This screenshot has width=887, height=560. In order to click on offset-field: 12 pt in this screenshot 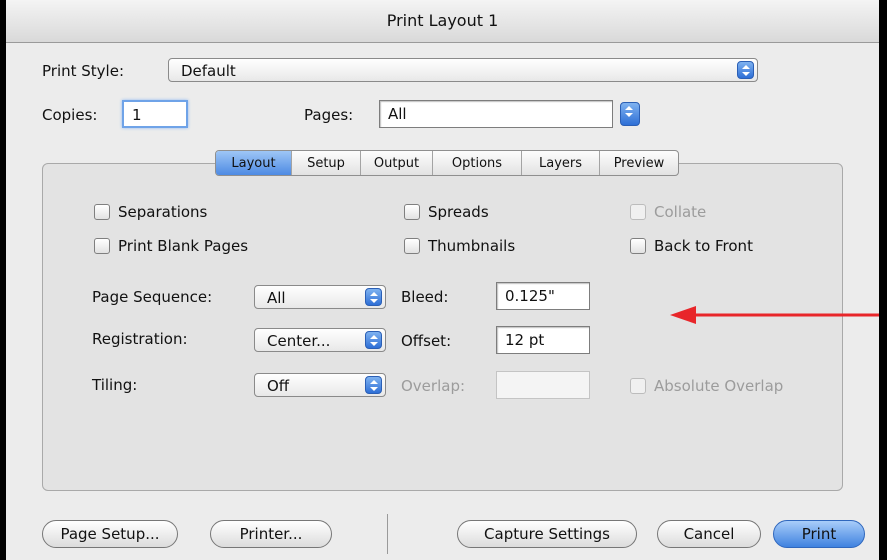, I will do `click(543, 340)`.